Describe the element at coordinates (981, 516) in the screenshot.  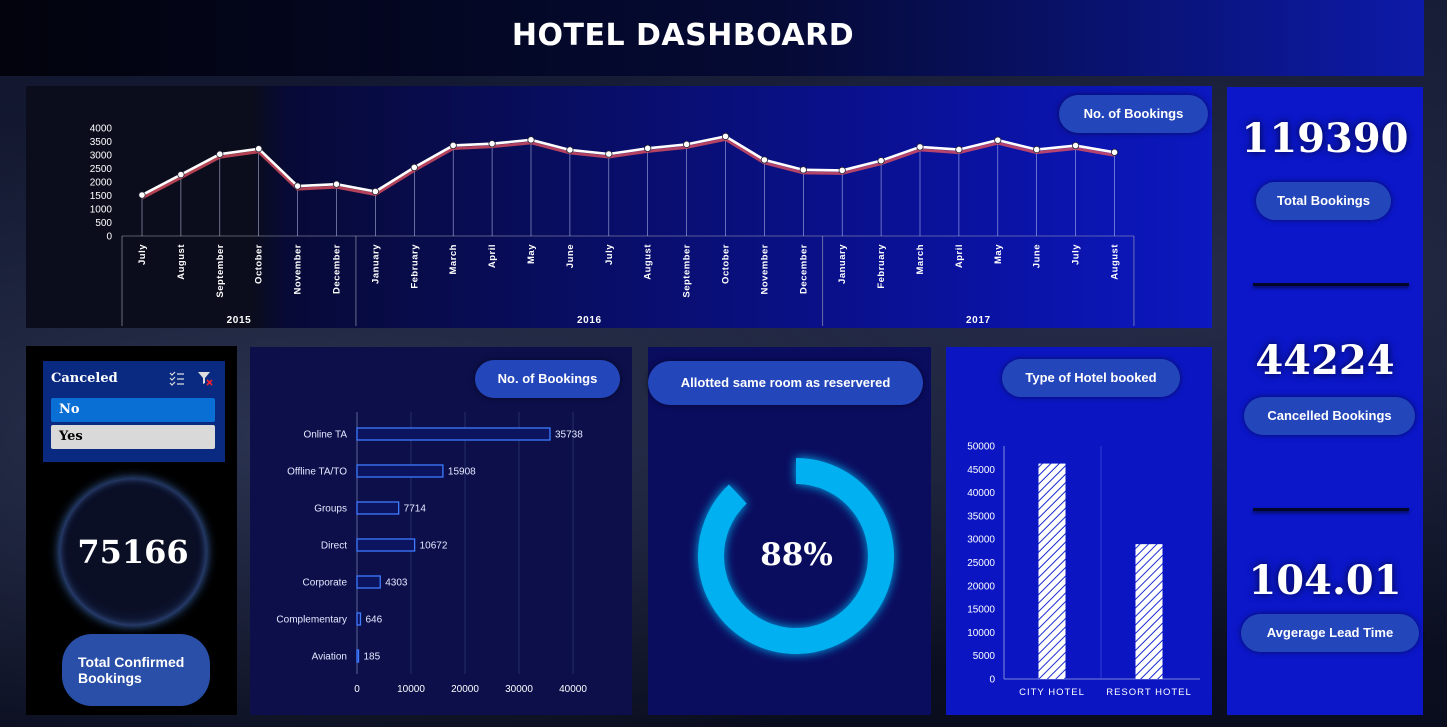
I see `y-tick-label: 35000` at that location.